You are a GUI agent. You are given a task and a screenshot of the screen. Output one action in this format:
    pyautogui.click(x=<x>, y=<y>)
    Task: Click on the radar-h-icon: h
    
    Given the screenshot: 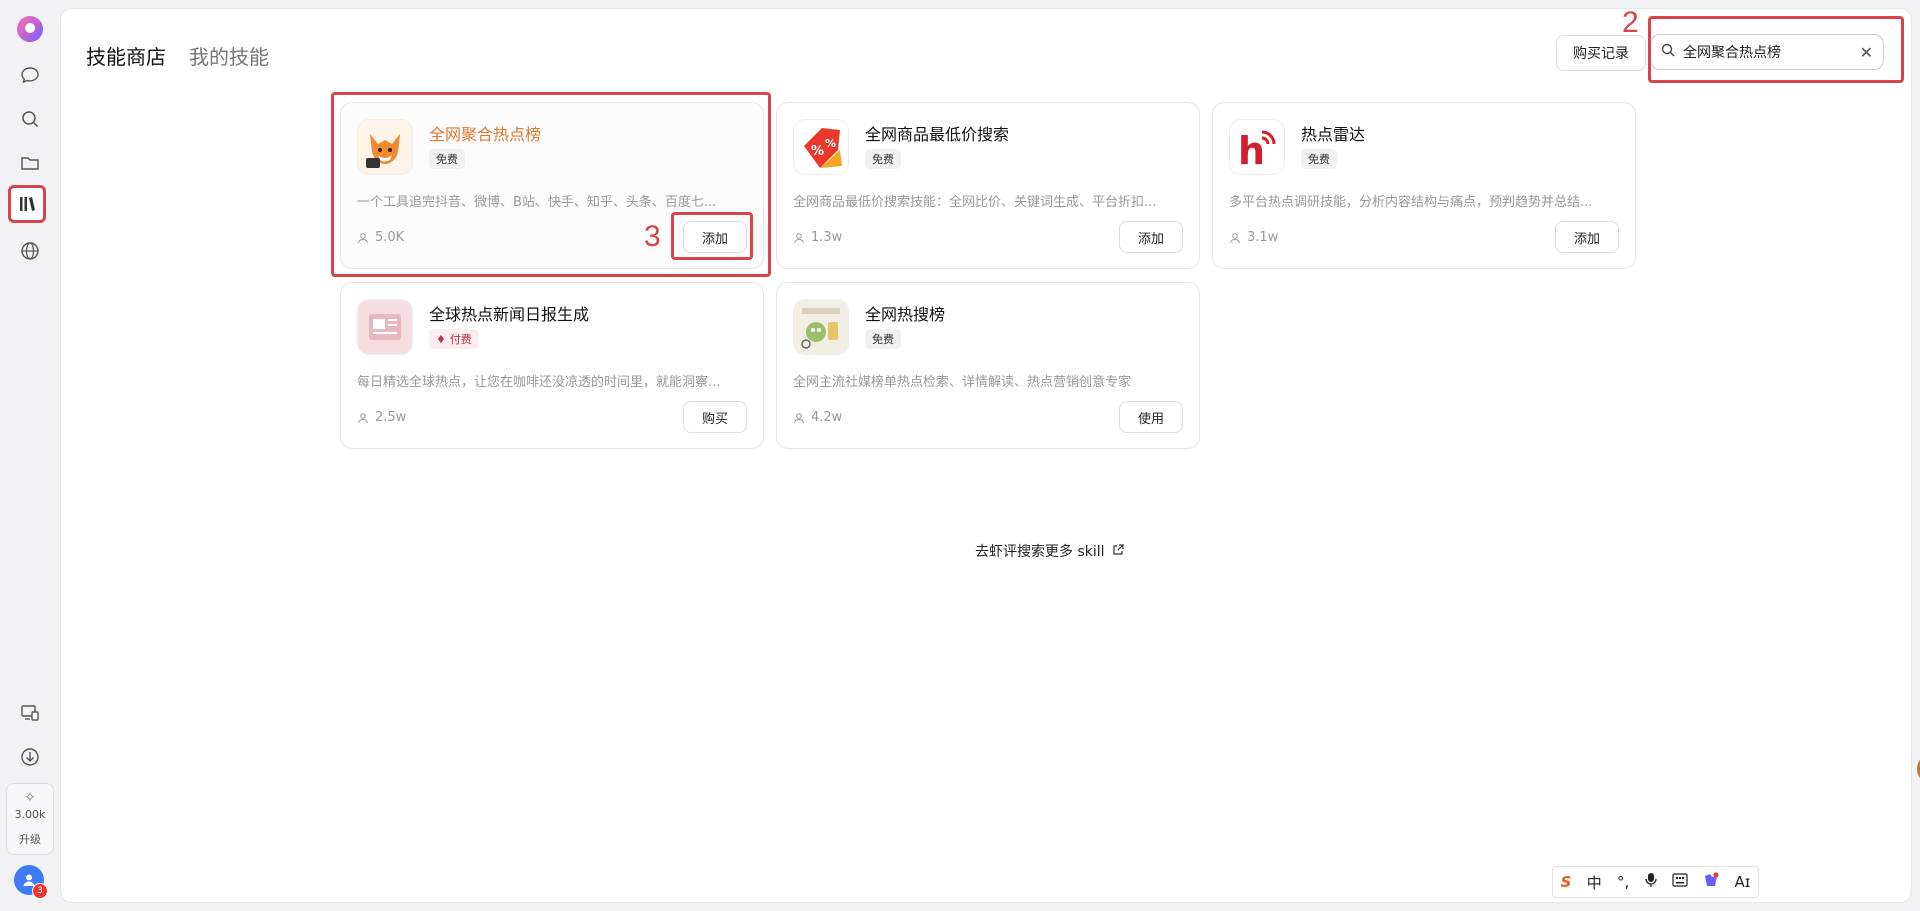 What is the action you would take?
    pyautogui.click(x=1257, y=147)
    